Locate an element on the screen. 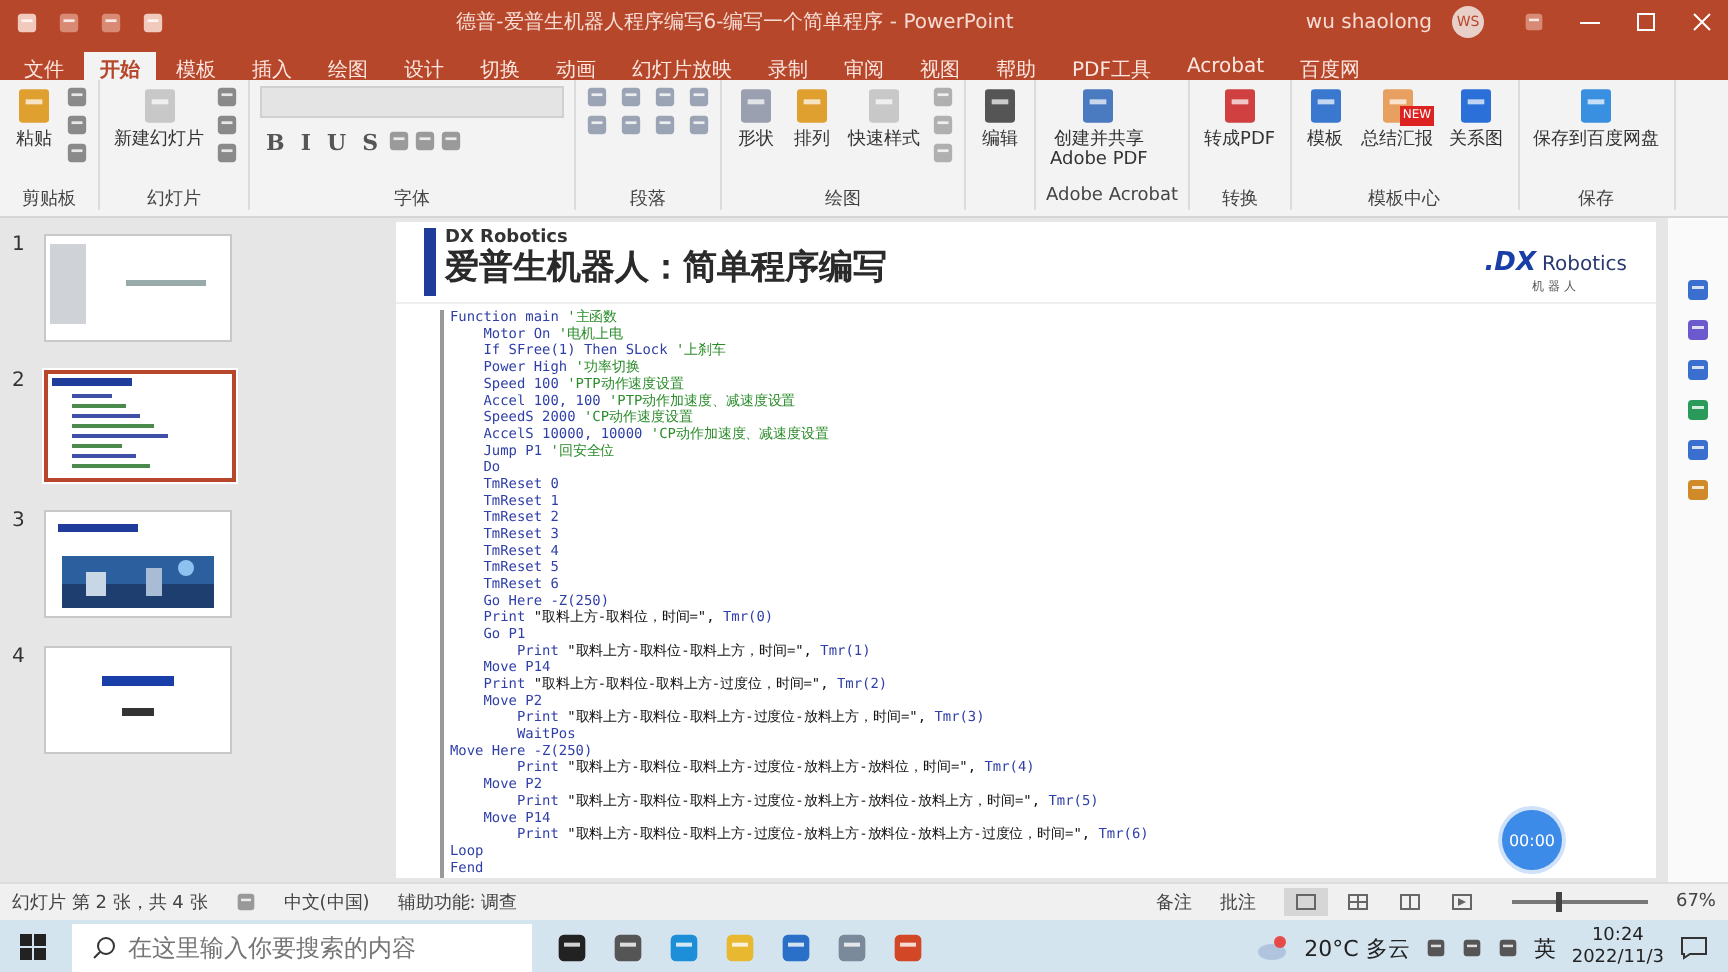 The height and width of the screenshot is (972, 1728). ribbon-button: 保存到百度网盘 is located at coordinates (1596, 128).